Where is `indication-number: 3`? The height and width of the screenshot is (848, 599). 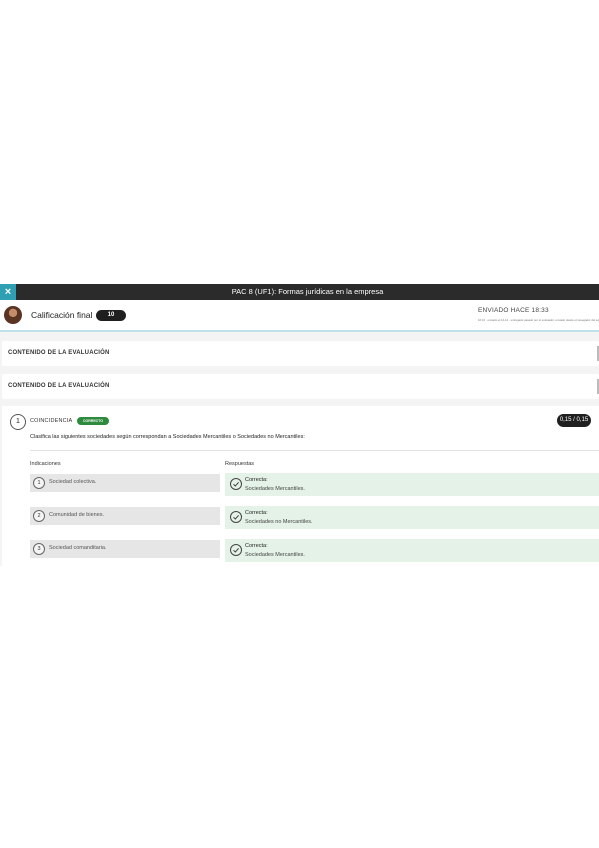
indication-number: 3 is located at coordinates (39, 549).